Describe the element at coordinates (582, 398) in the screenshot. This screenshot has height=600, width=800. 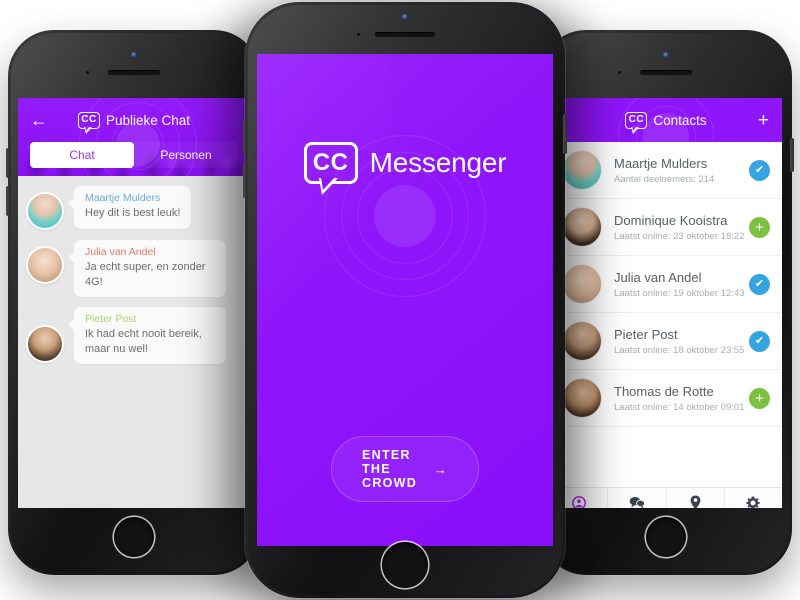
I see `thomas-avatar` at that location.